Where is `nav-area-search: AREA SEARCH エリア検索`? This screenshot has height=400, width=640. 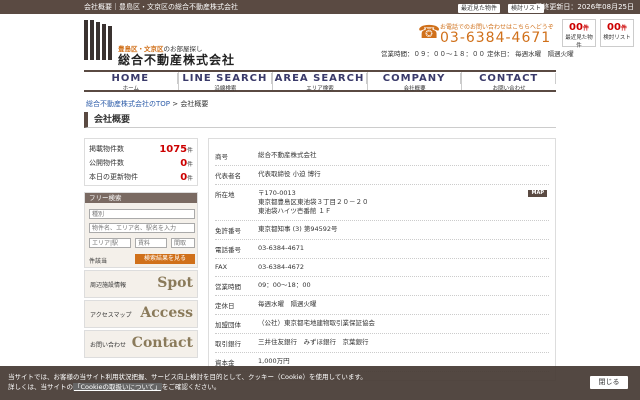 nav-area-search: AREA SEARCH エリア検索 is located at coordinates (320, 82).